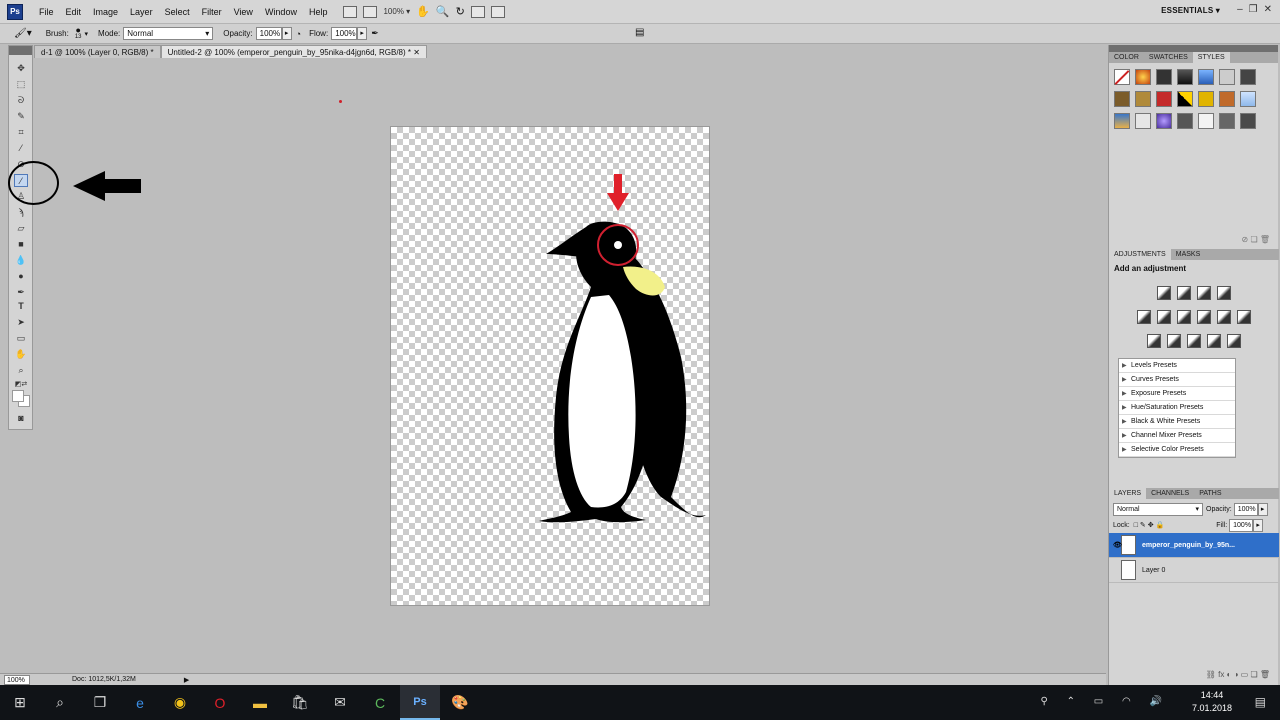 The height and width of the screenshot is (720, 1280). I want to click on fill-arrow: ▸, so click(1258, 525).